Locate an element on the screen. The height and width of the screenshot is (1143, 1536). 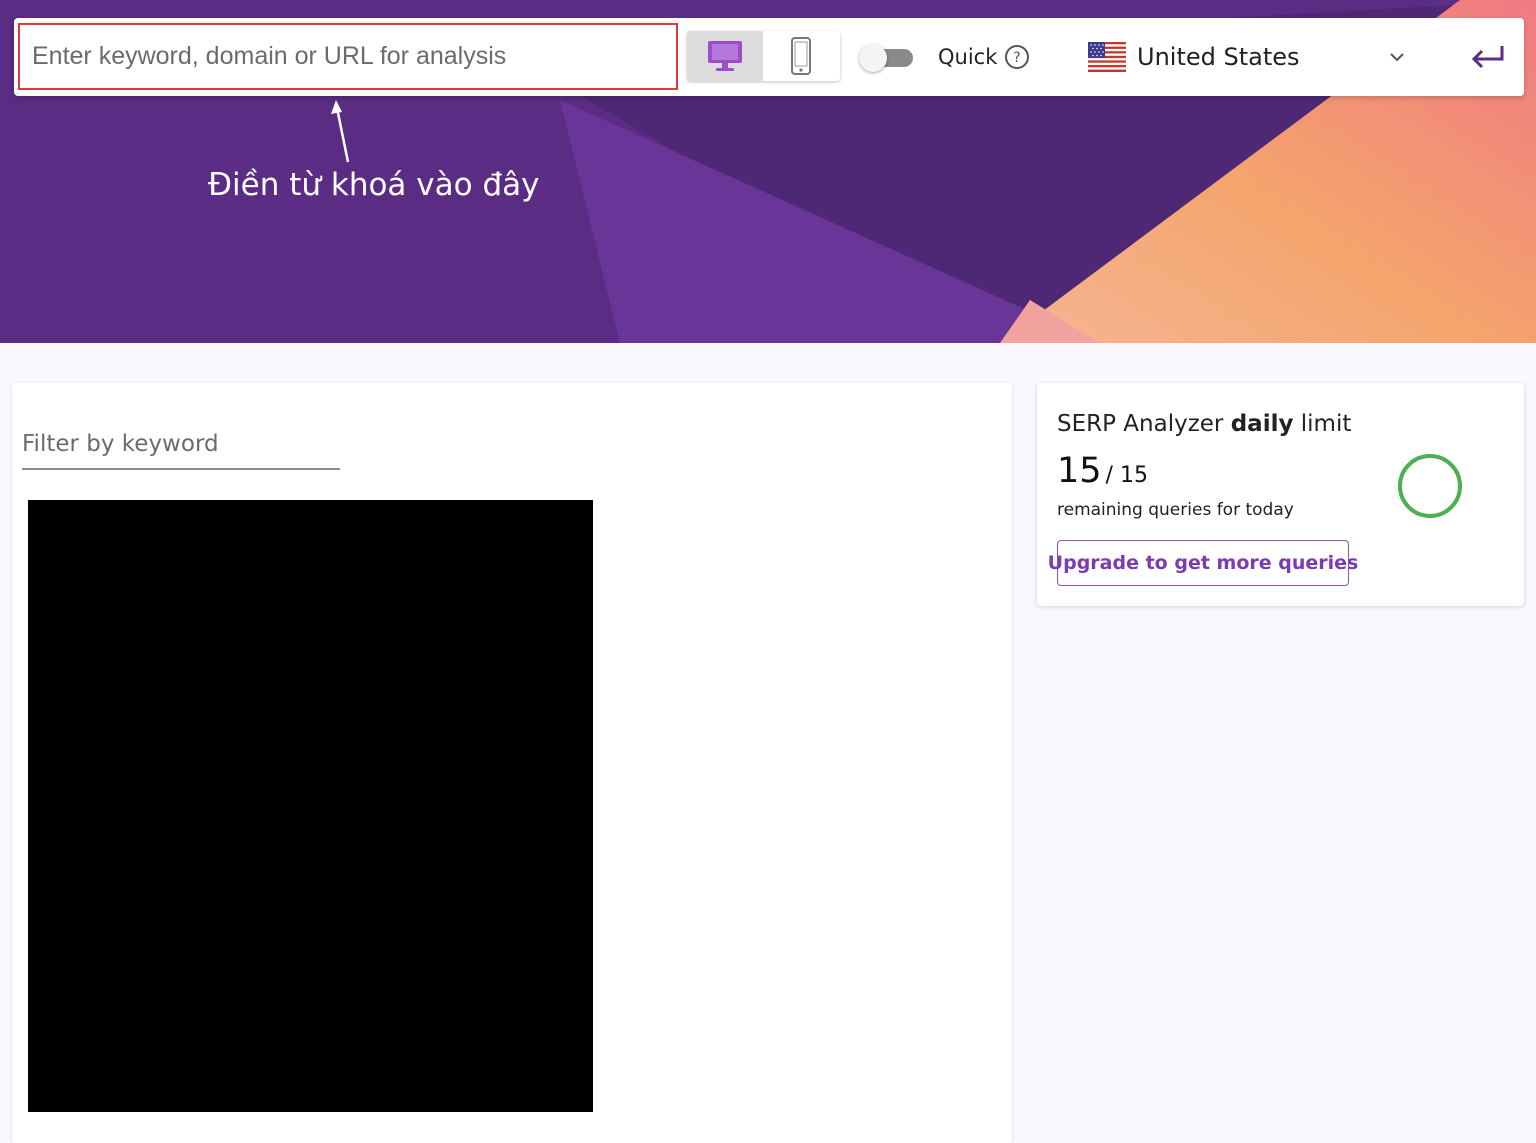
device-toggle is located at coordinates (763, 56).